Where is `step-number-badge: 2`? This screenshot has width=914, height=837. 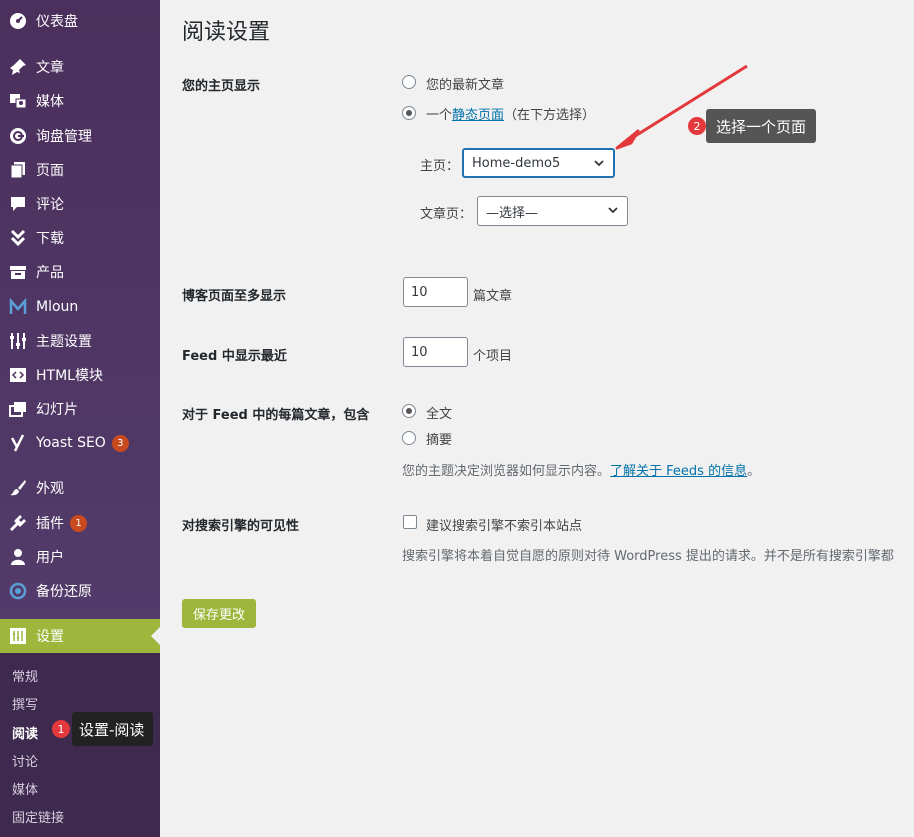
step-number-badge: 2 is located at coordinates (697, 126).